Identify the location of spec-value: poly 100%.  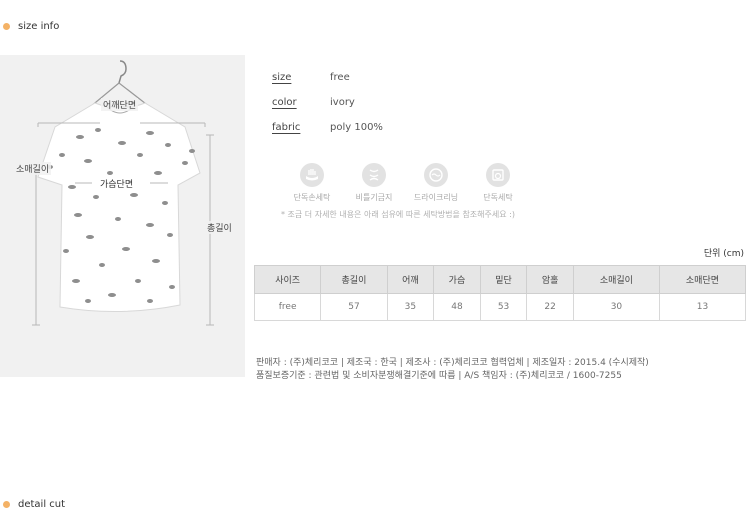
(356, 127).